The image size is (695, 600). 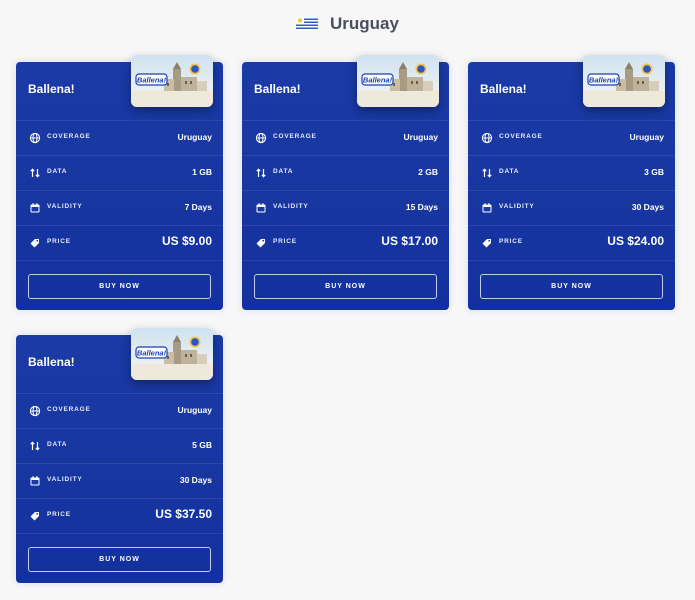 What do you see at coordinates (202, 172) in the screenshot?
I see `plan-data-value: 1 GB` at bounding box center [202, 172].